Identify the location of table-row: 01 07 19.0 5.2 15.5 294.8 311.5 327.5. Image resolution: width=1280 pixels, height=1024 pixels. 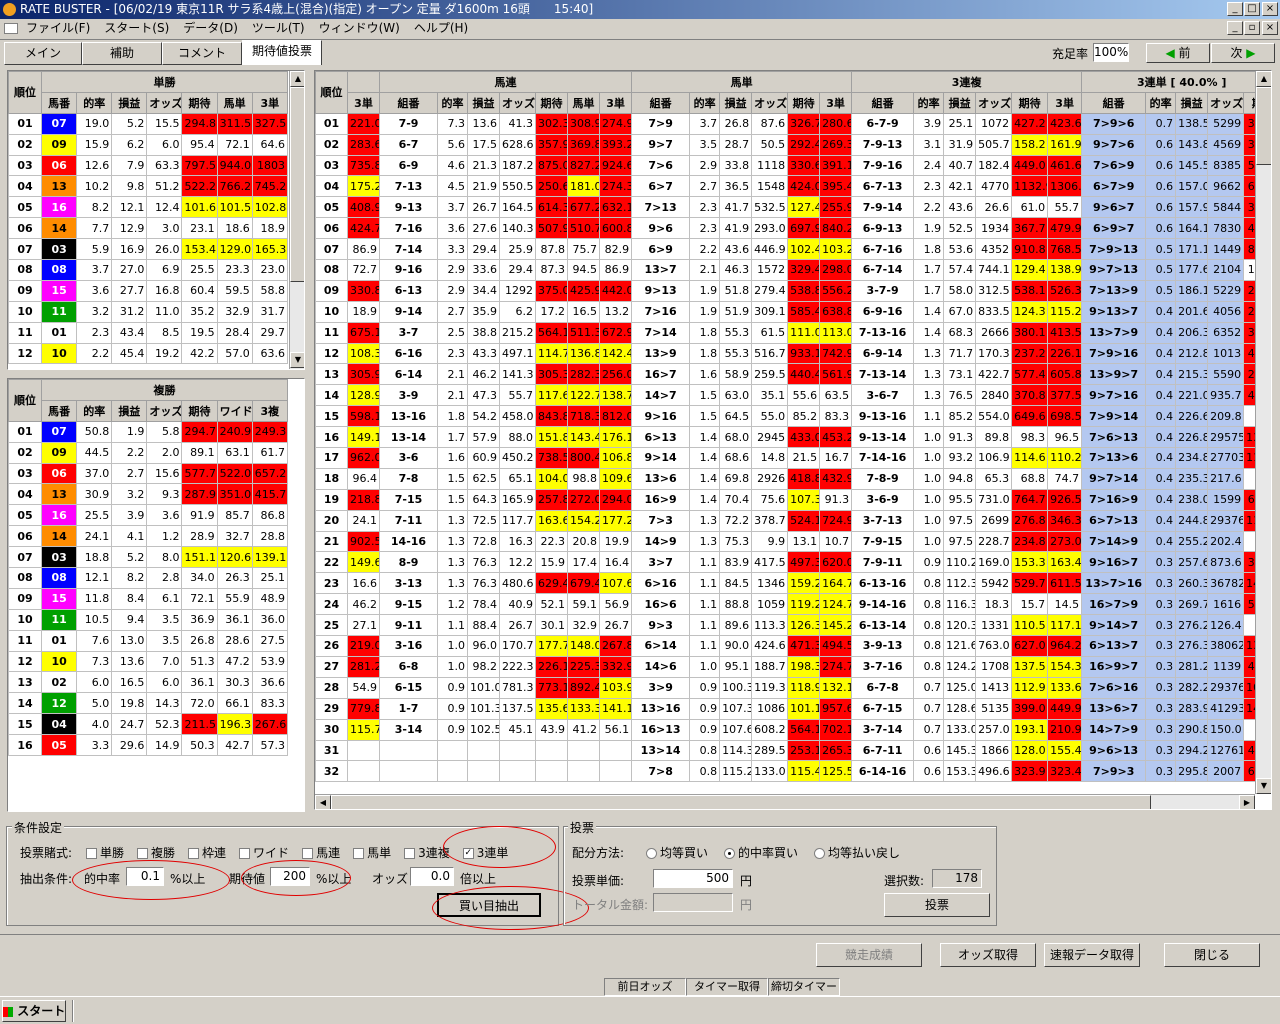
(148, 123).